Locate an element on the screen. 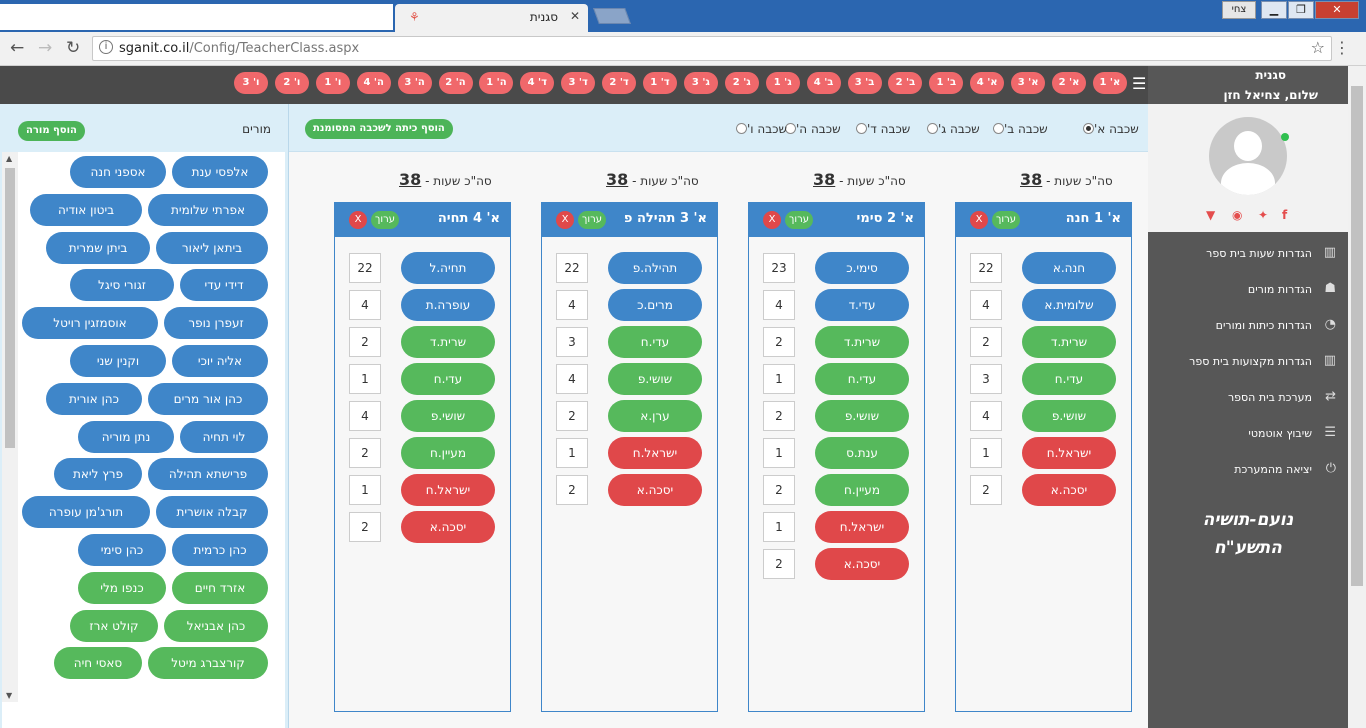 The height and width of the screenshot is (728, 1366). assigned-teacher-pill: עדי.ד is located at coordinates (862, 305).